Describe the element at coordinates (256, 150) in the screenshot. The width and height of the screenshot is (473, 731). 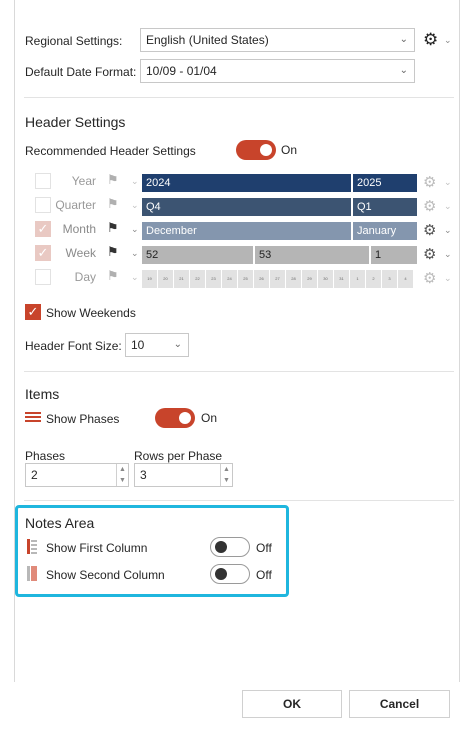
I see `recommended-header-toggle` at that location.